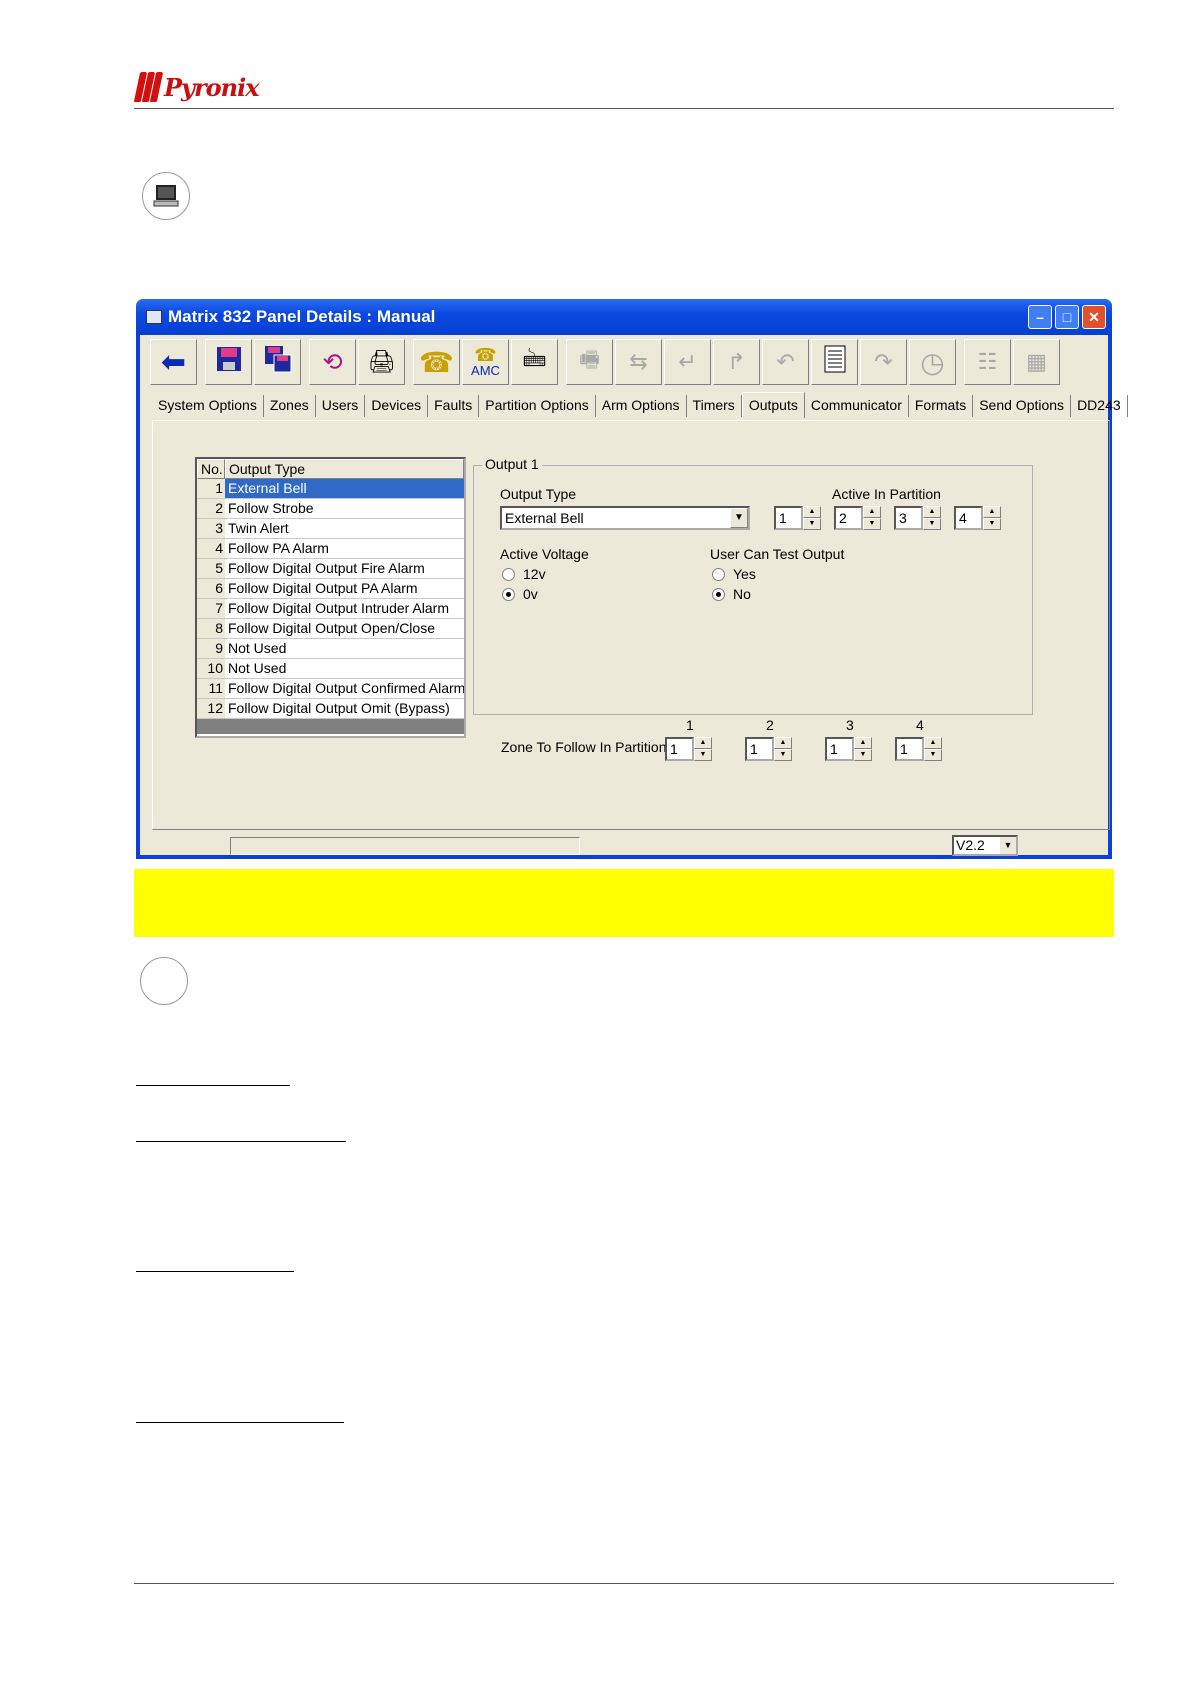 The height and width of the screenshot is (1684, 1190). Describe the element at coordinates (848, 518) in the screenshot. I see `partition-2-value: 2` at that location.